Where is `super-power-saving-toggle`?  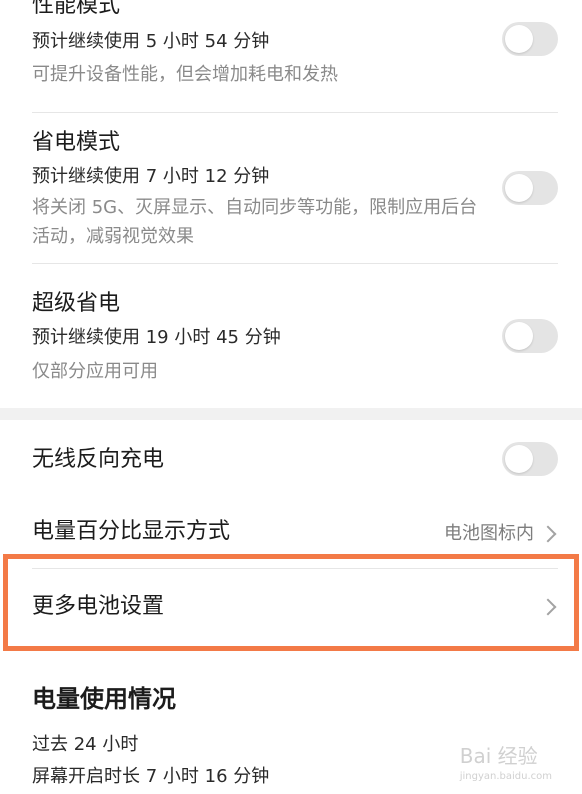 super-power-saving-toggle is located at coordinates (530, 336).